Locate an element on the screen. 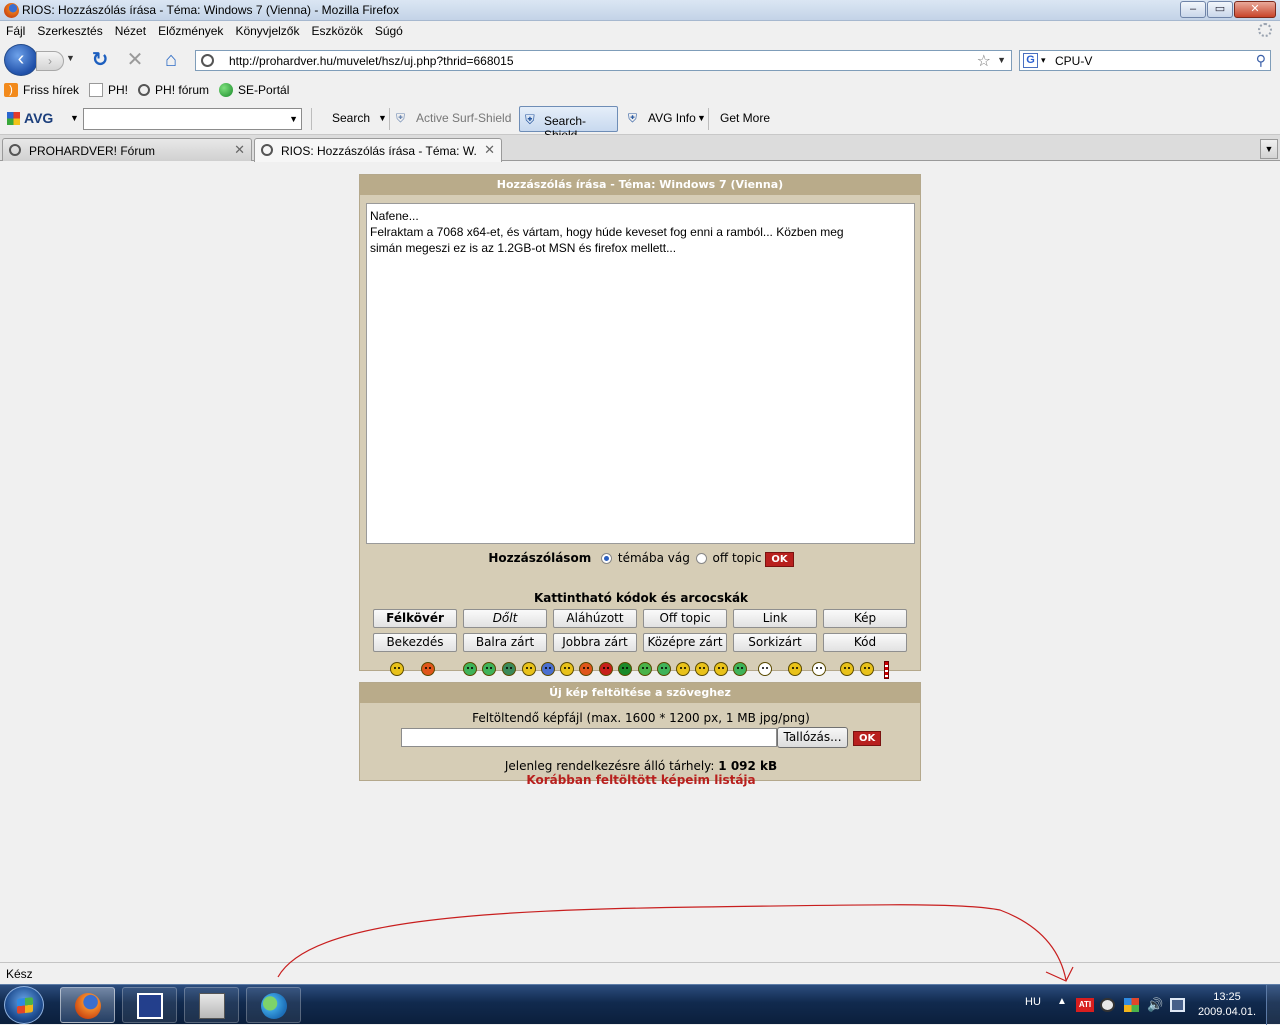 Image resolution: width=1280 pixels, height=1025 pixels. post-ok-button: OK is located at coordinates (779, 559).